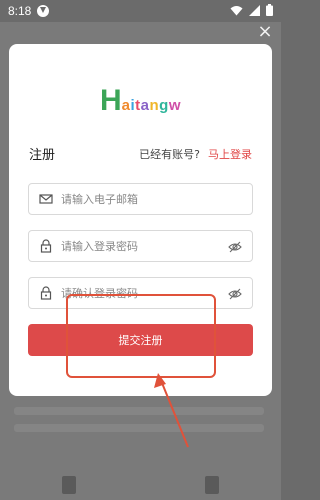  What do you see at coordinates (43, 11) in the screenshot?
I see `download-icon` at bounding box center [43, 11].